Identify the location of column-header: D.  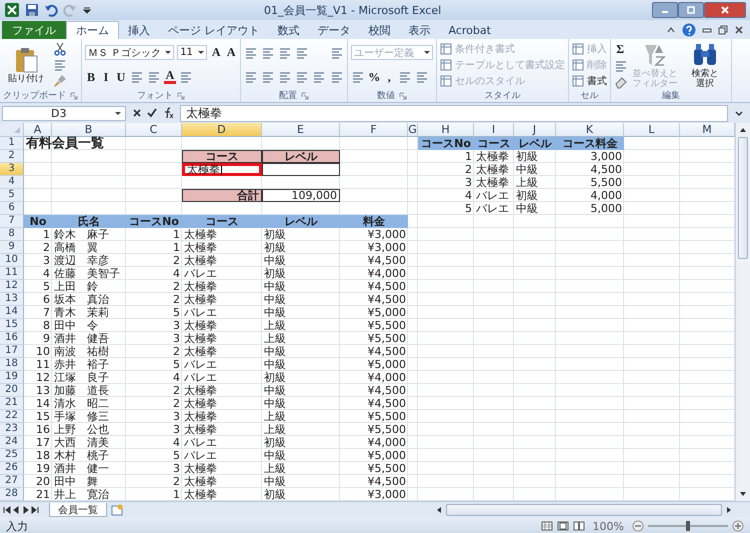
(222, 130).